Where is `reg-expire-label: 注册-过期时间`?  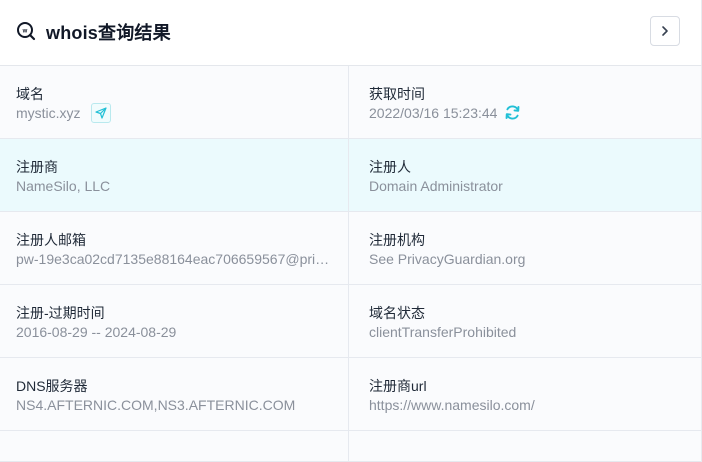
reg-expire-label: 注册-过期时间 is located at coordinates (60, 313).